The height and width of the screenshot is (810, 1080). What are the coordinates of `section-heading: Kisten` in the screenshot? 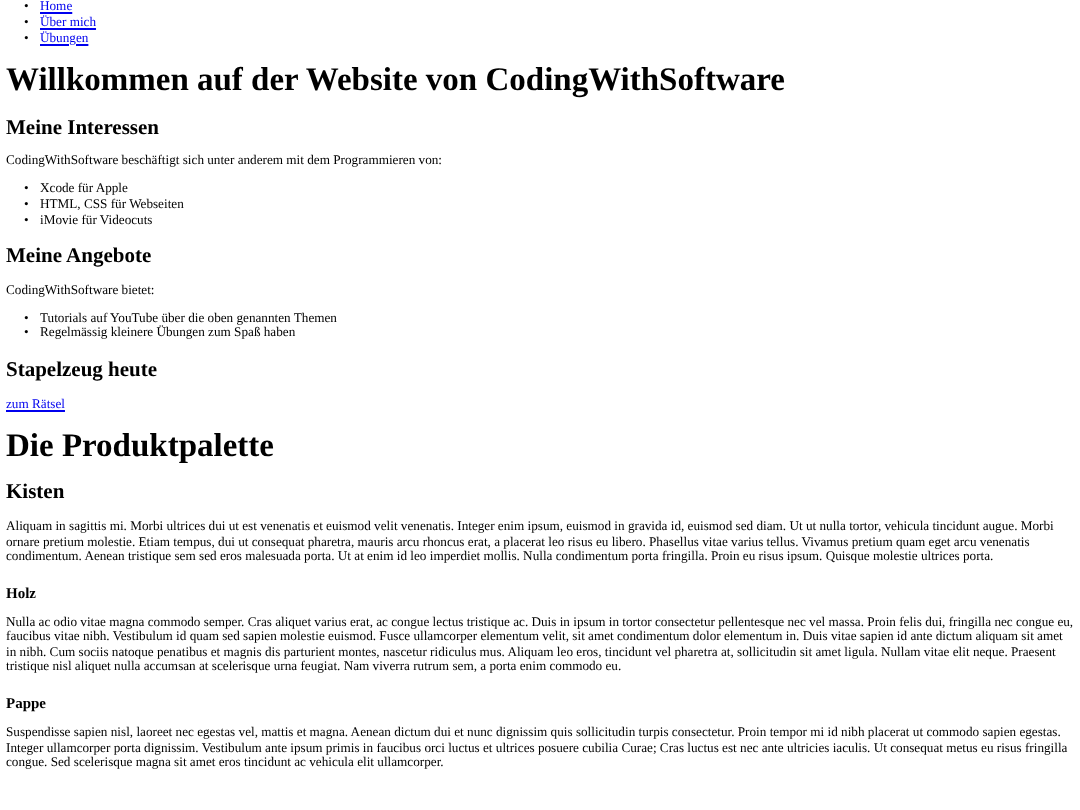 It's located at (36, 495).